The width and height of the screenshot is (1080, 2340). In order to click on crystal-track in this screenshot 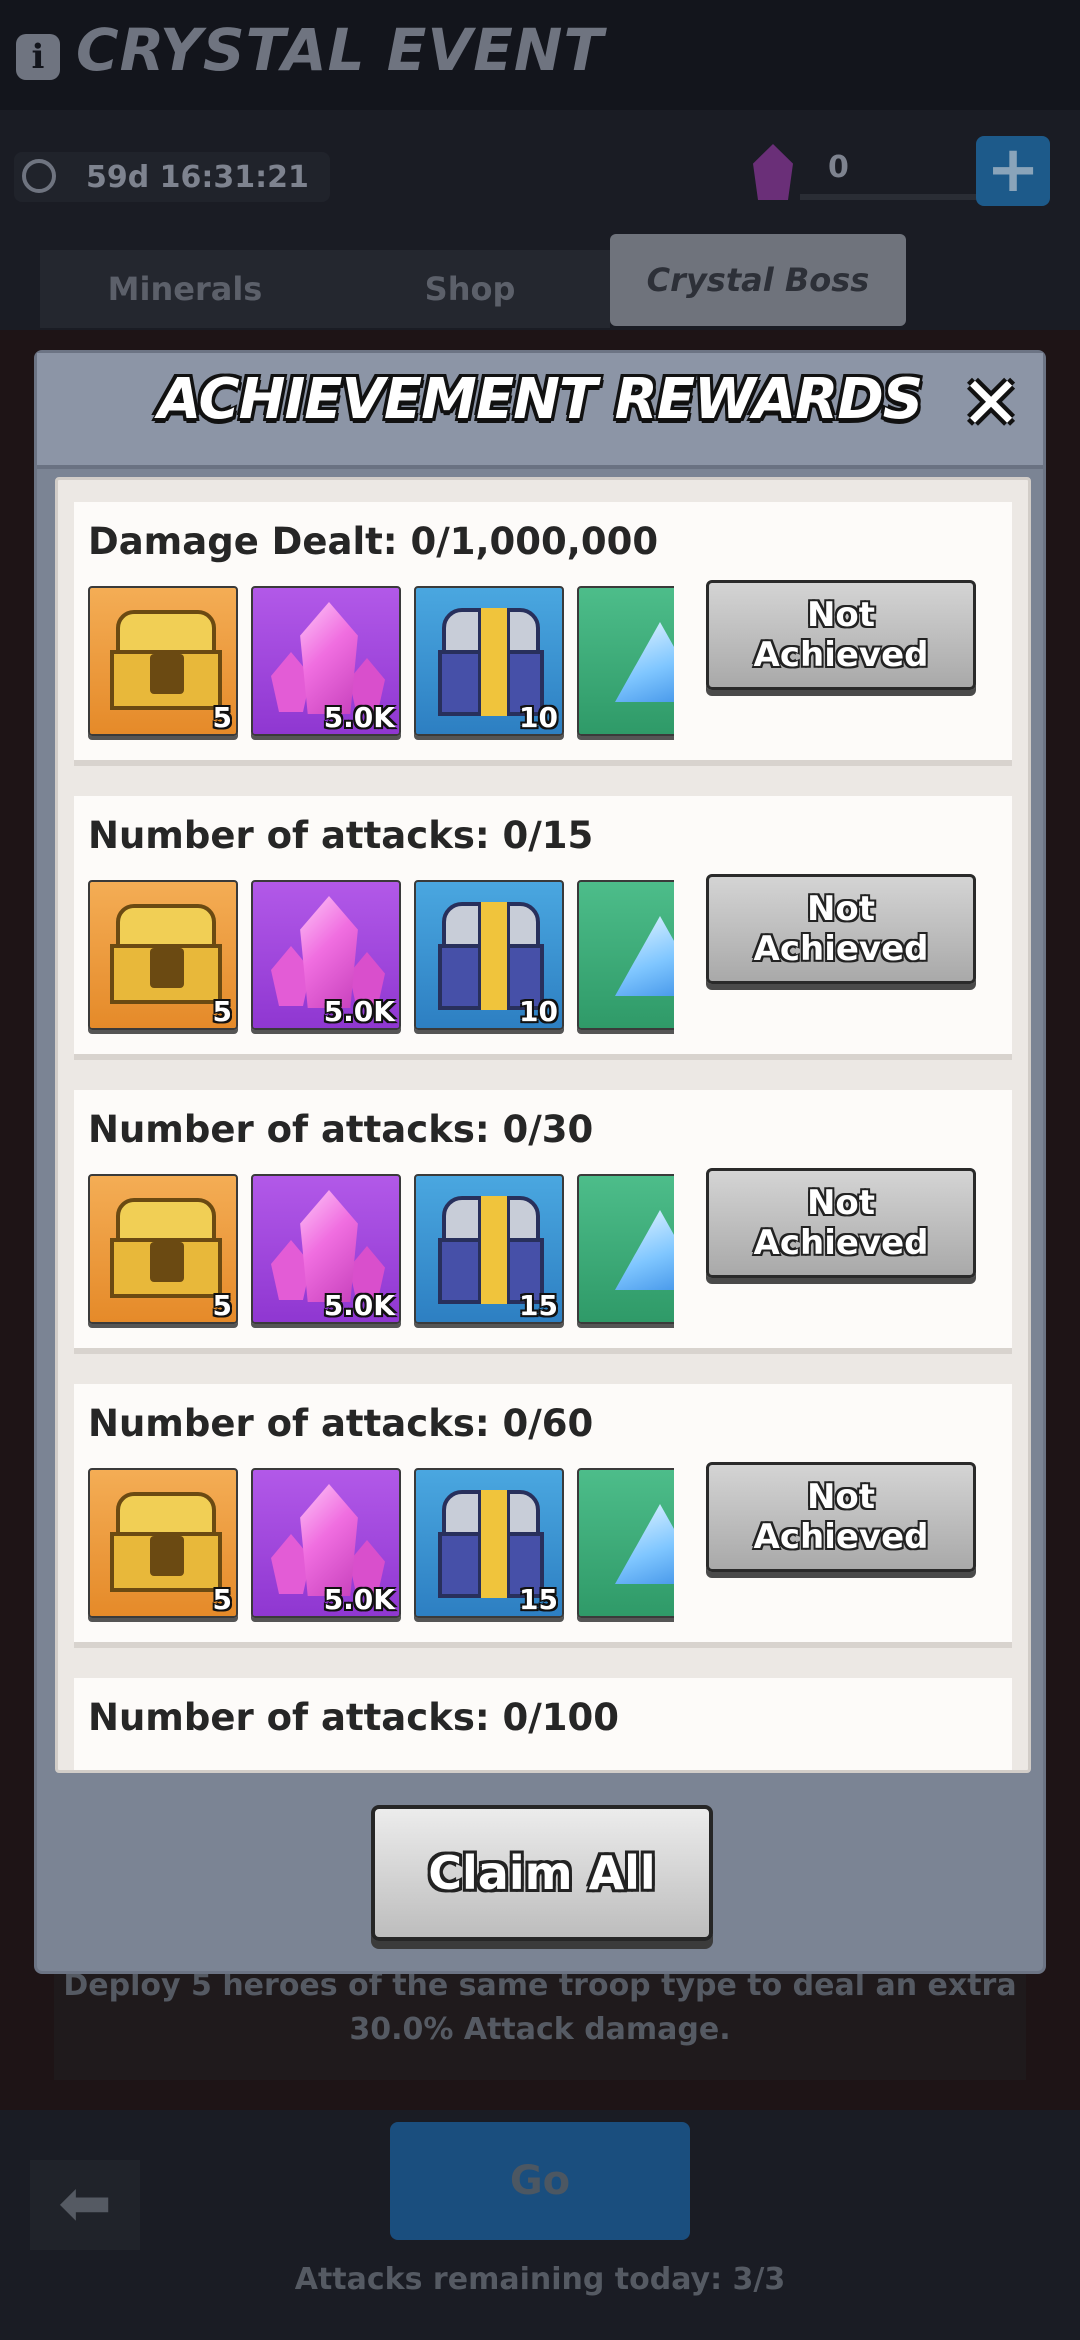, I will do `click(890, 197)`.